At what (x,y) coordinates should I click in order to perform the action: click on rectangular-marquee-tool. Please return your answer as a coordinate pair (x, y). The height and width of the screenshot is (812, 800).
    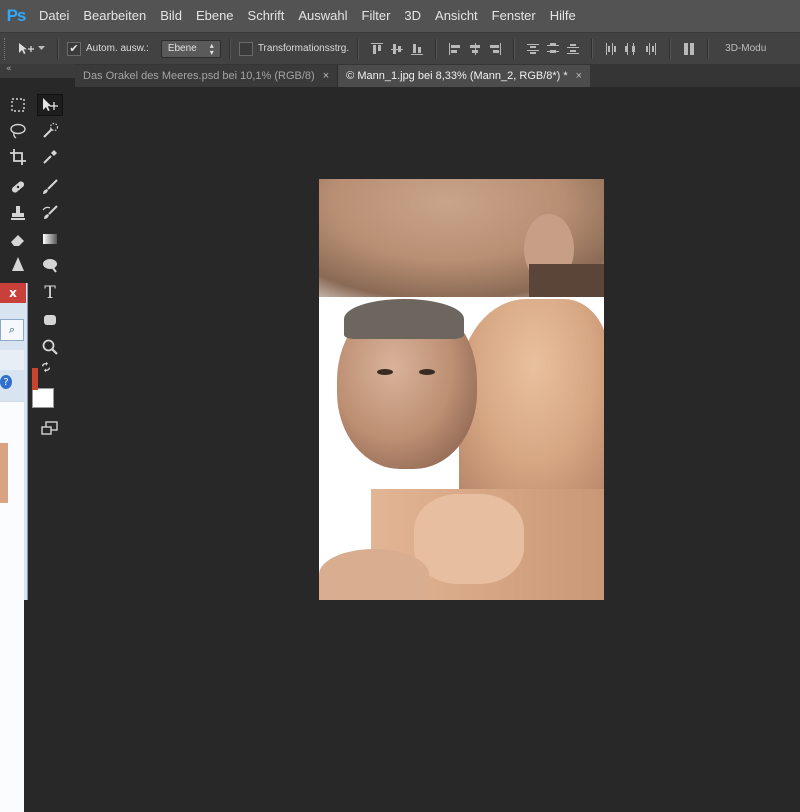
    Looking at the image, I should click on (18, 105).